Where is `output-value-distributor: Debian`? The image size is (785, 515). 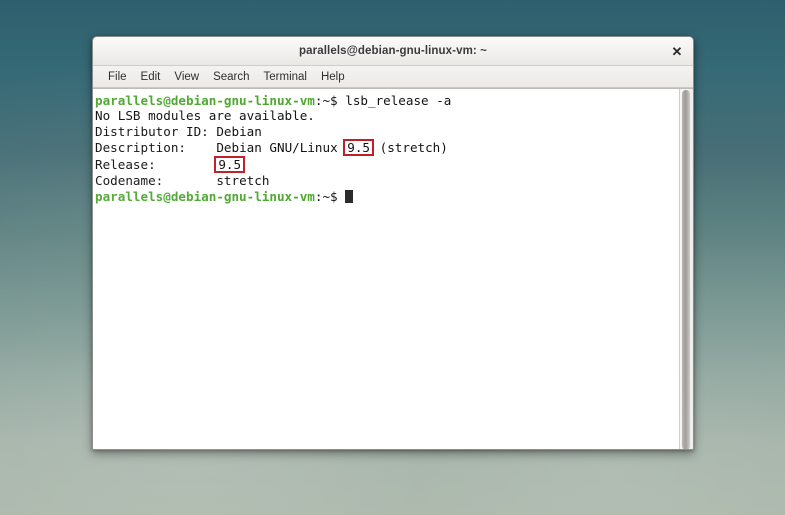 output-value-distributor: Debian is located at coordinates (239, 131).